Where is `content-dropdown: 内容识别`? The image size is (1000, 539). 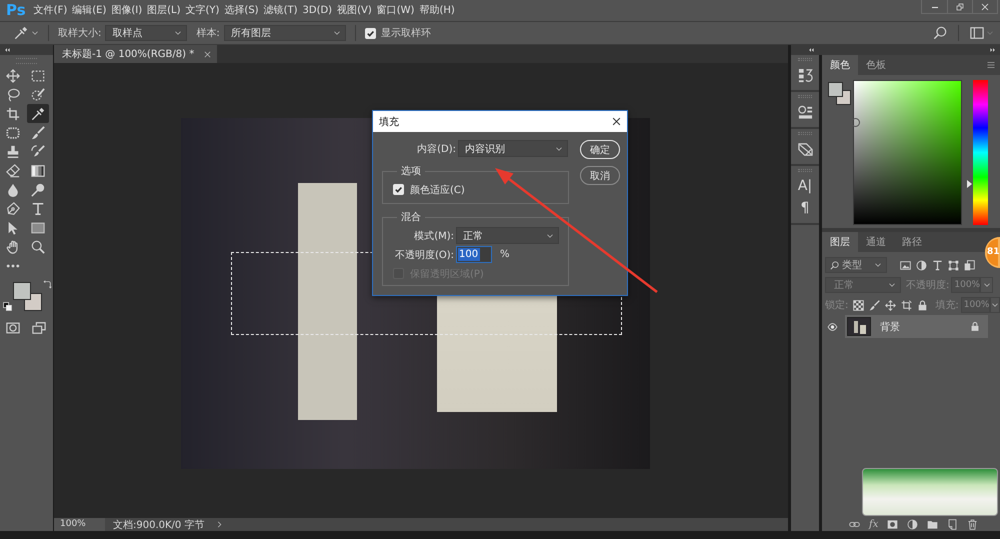 content-dropdown: 内容识别 is located at coordinates (513, 148).